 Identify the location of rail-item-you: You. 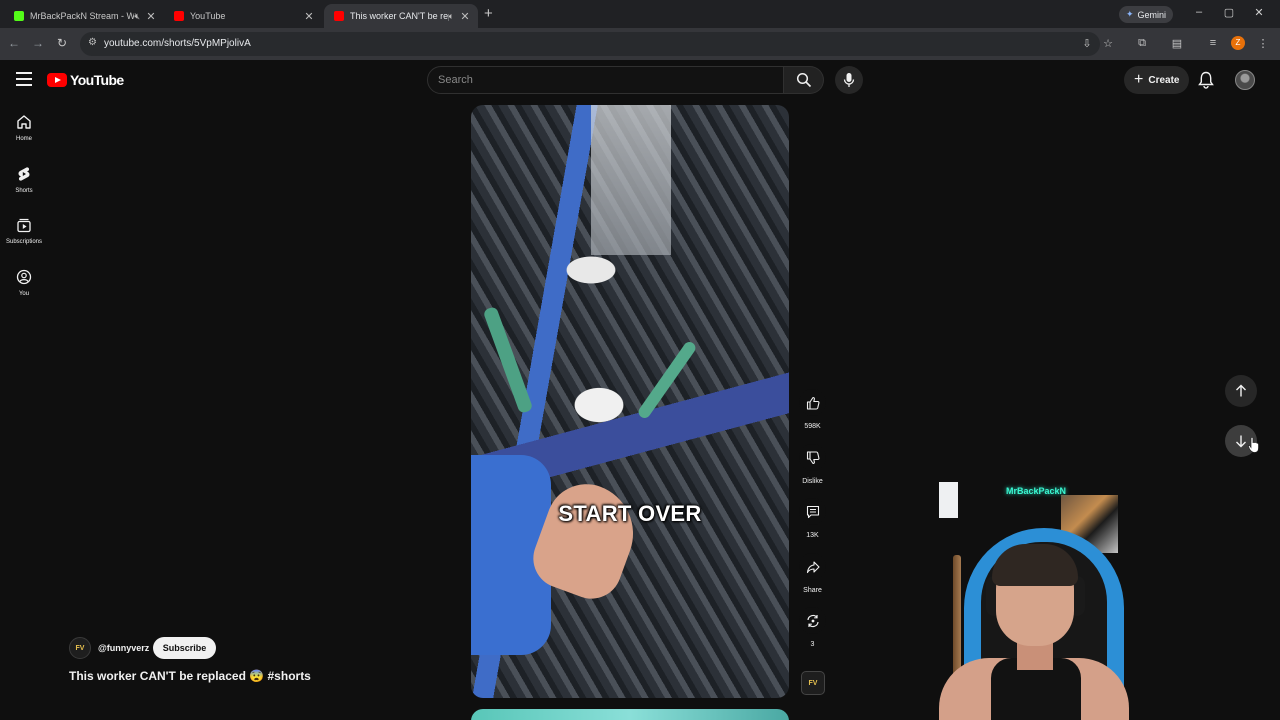
(24, 283).